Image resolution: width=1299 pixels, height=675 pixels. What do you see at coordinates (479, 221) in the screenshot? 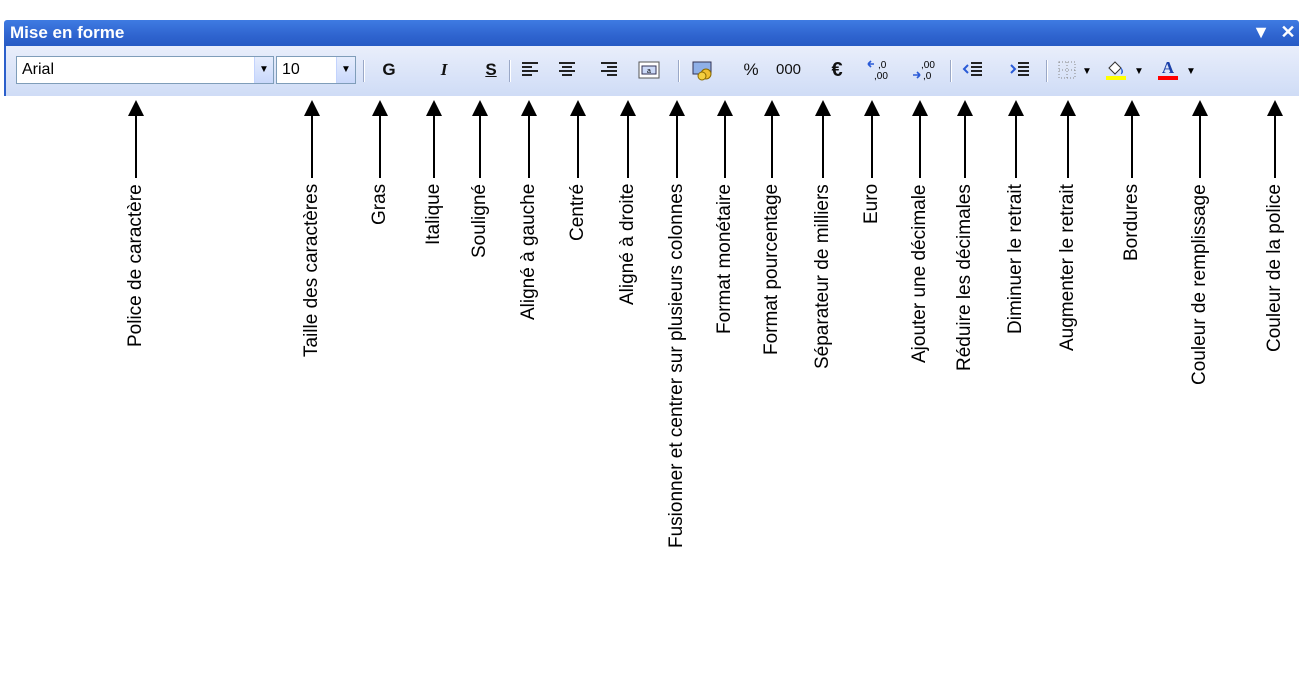
I see `callout-label: Souligné` at bounding box center [479, 221].